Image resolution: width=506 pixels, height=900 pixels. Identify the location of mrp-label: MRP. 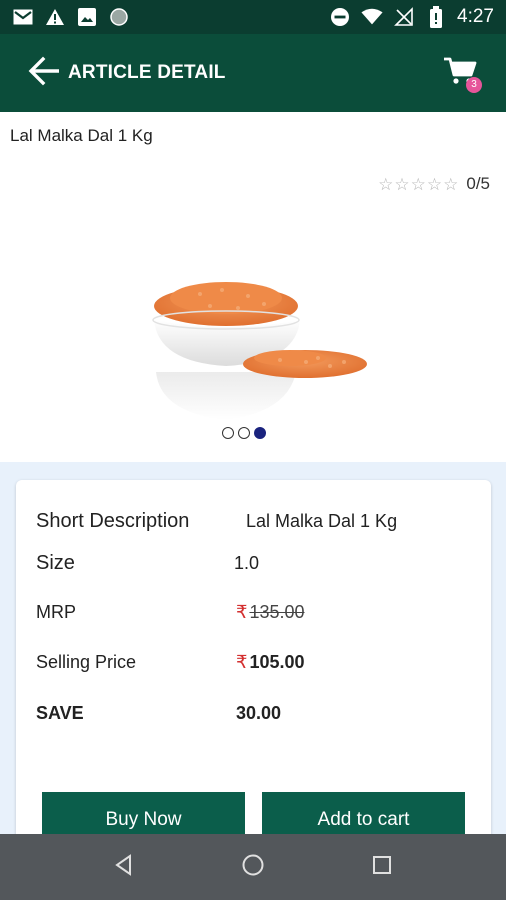
(56, 612).